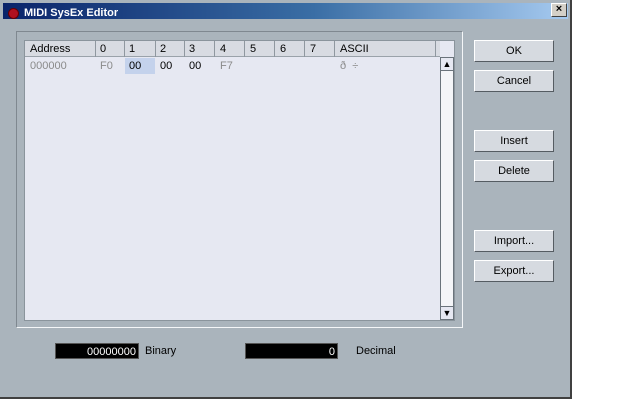 The height and width of the screenshot is (401, 640). I want to click on byte-cell-1: 00, so click(135, 66).